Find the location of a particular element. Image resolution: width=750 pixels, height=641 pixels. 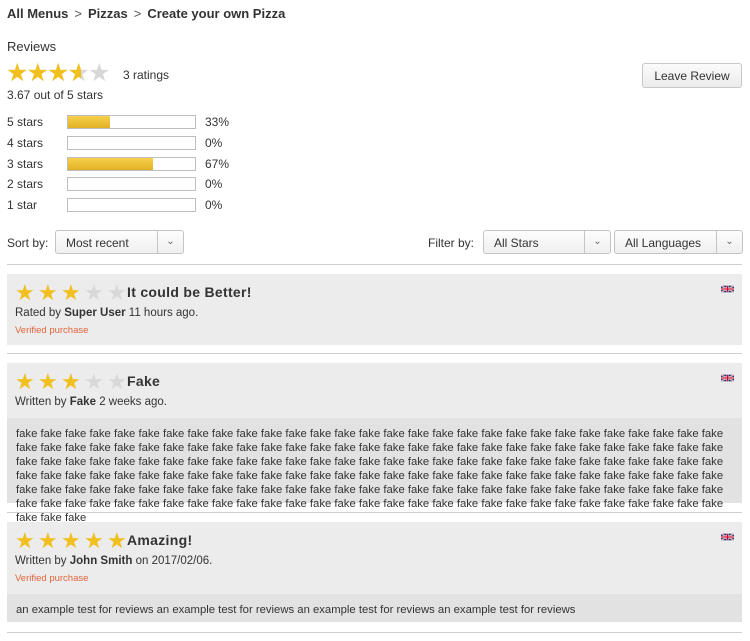

distribution-label: 1 star is located at coordinates (22, 205).